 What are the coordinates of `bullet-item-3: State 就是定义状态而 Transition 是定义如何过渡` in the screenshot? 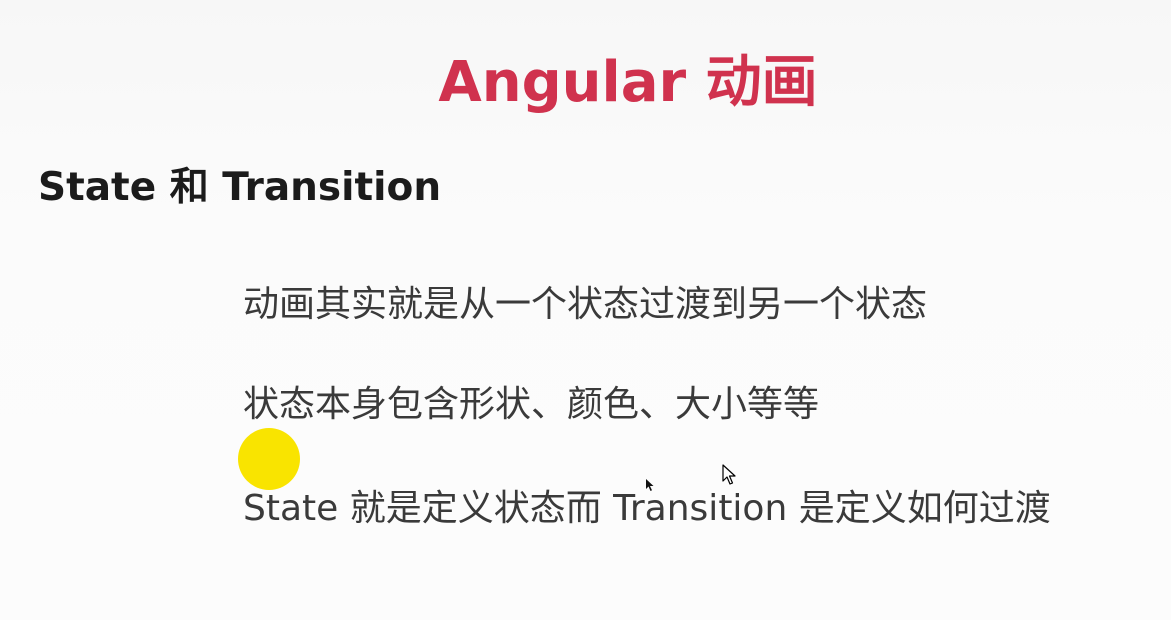 It's located at (647, 508).